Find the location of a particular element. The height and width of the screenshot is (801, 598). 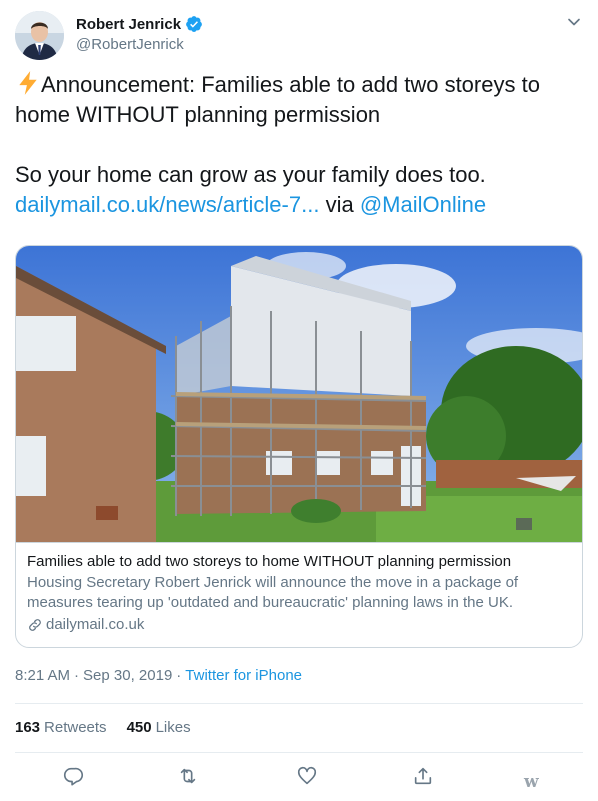

verified-badge-icon is located at coordinates (194, 24).